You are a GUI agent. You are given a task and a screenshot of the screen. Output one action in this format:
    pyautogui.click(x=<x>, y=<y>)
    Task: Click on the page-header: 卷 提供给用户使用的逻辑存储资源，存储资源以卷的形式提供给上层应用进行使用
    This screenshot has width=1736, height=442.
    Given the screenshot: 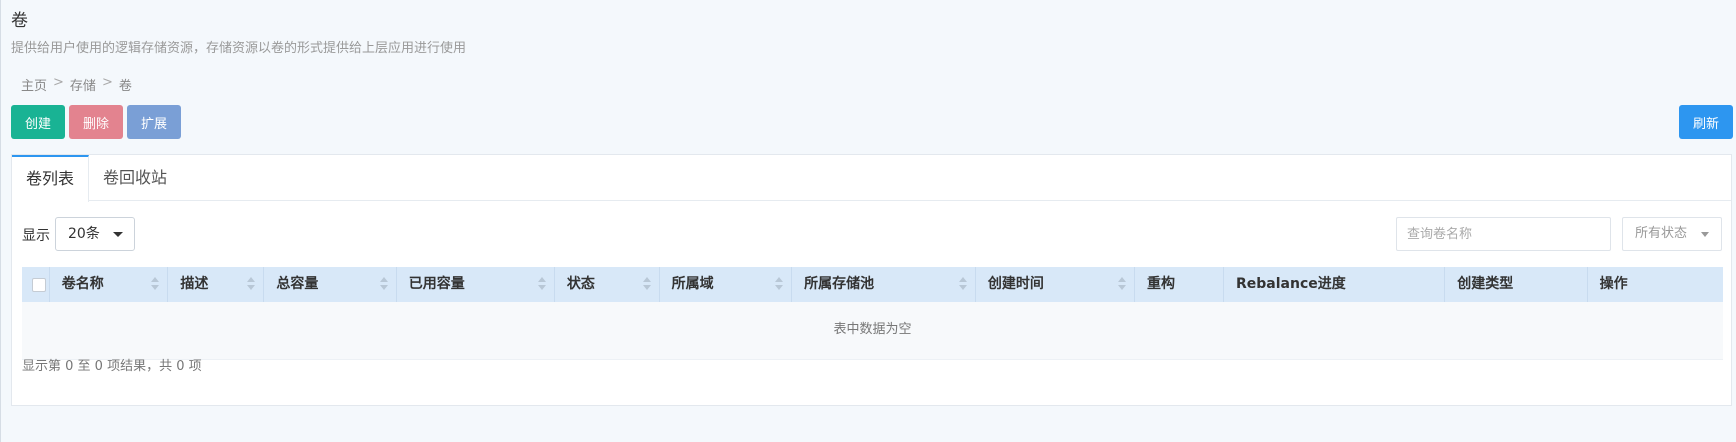 What is the action you would take?
    pyautogui.click(x=238, y=33)
    